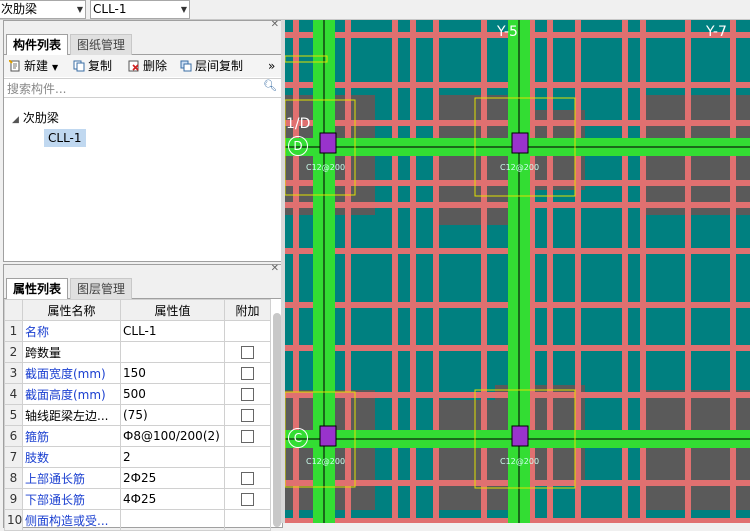 The width and height of the screenshot is (750, 531). What do you see at coordinates (247, 310) in the screenshot?
I see `header-attach: 附加` at bounding box center [247, 310].